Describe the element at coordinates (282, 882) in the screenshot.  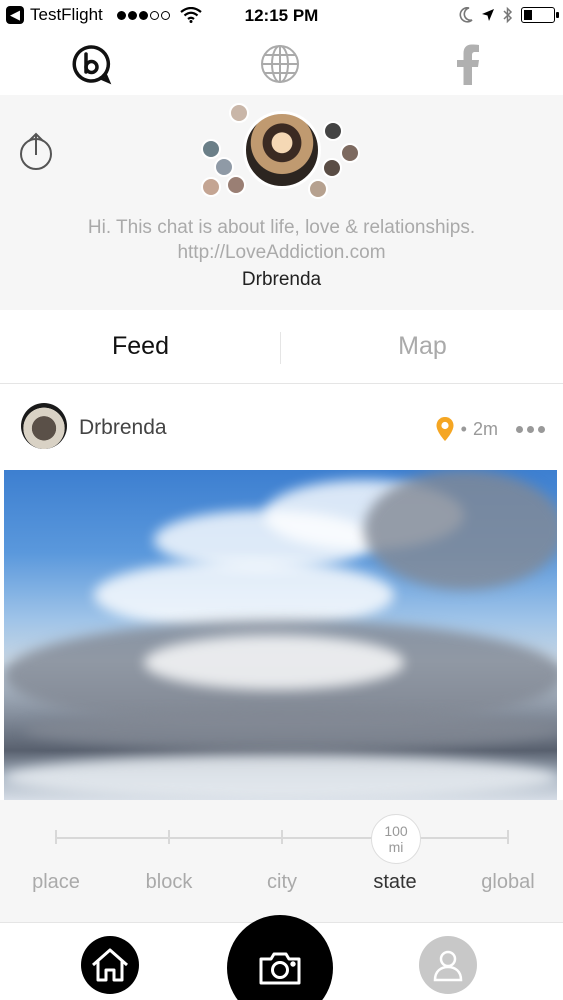
I see `scale-label-city: city` at that location.